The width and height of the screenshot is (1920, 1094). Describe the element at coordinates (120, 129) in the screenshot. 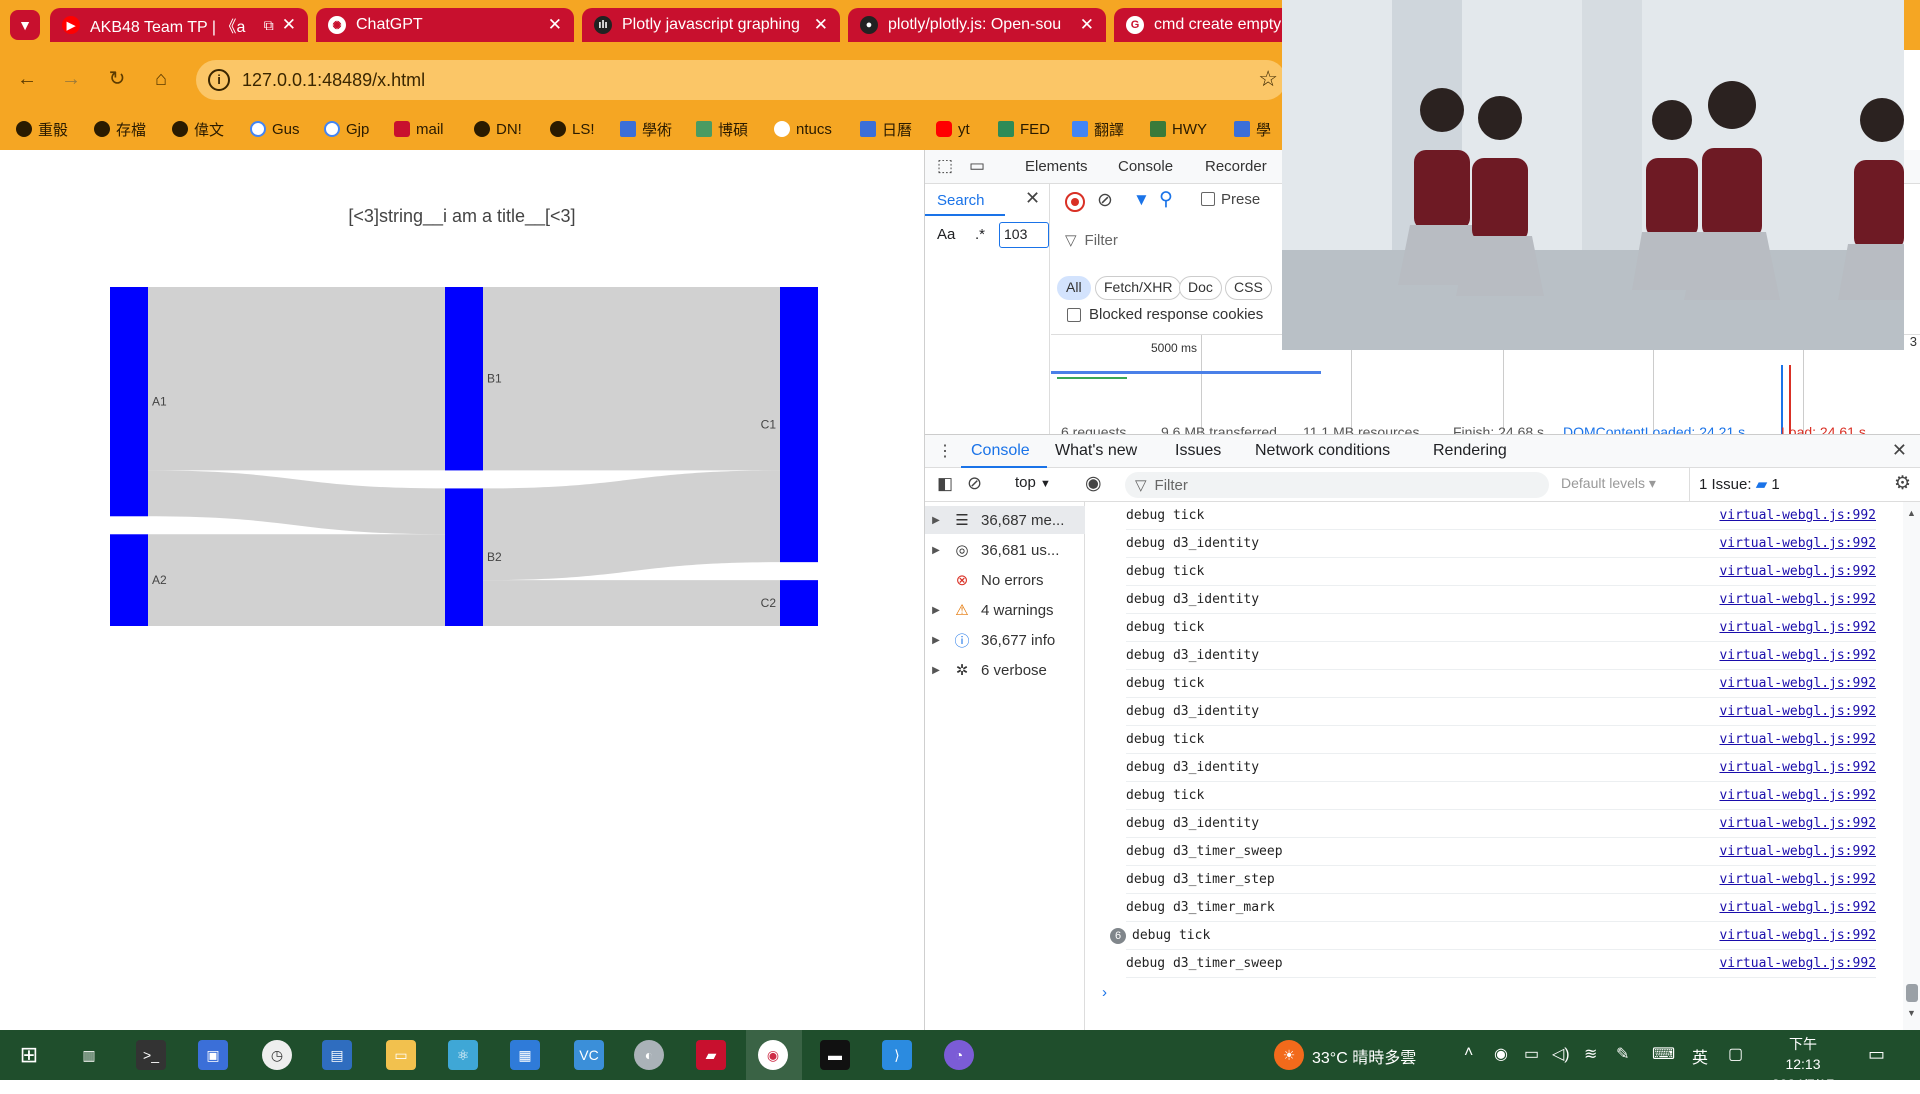

I see `bookmark-item: 存檔` at that location.